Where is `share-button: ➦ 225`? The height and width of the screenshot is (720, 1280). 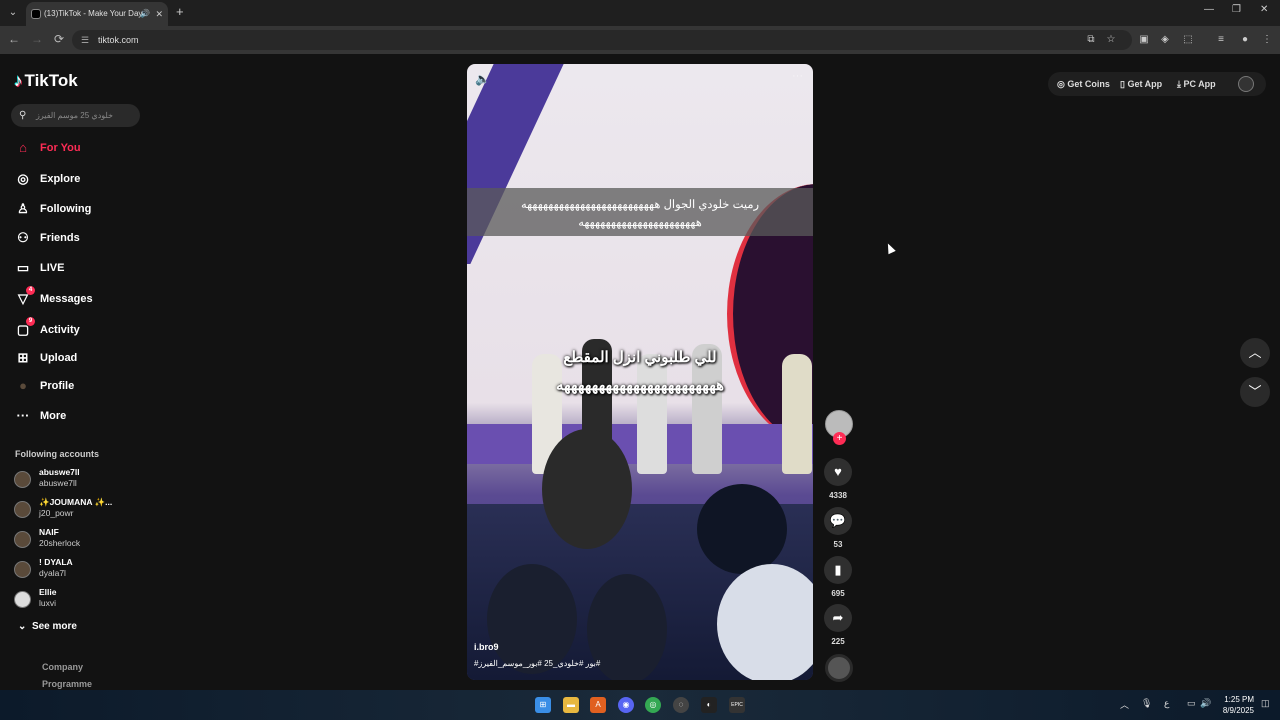 share-button: ➦ 225 is located at coordinates (839, 625).